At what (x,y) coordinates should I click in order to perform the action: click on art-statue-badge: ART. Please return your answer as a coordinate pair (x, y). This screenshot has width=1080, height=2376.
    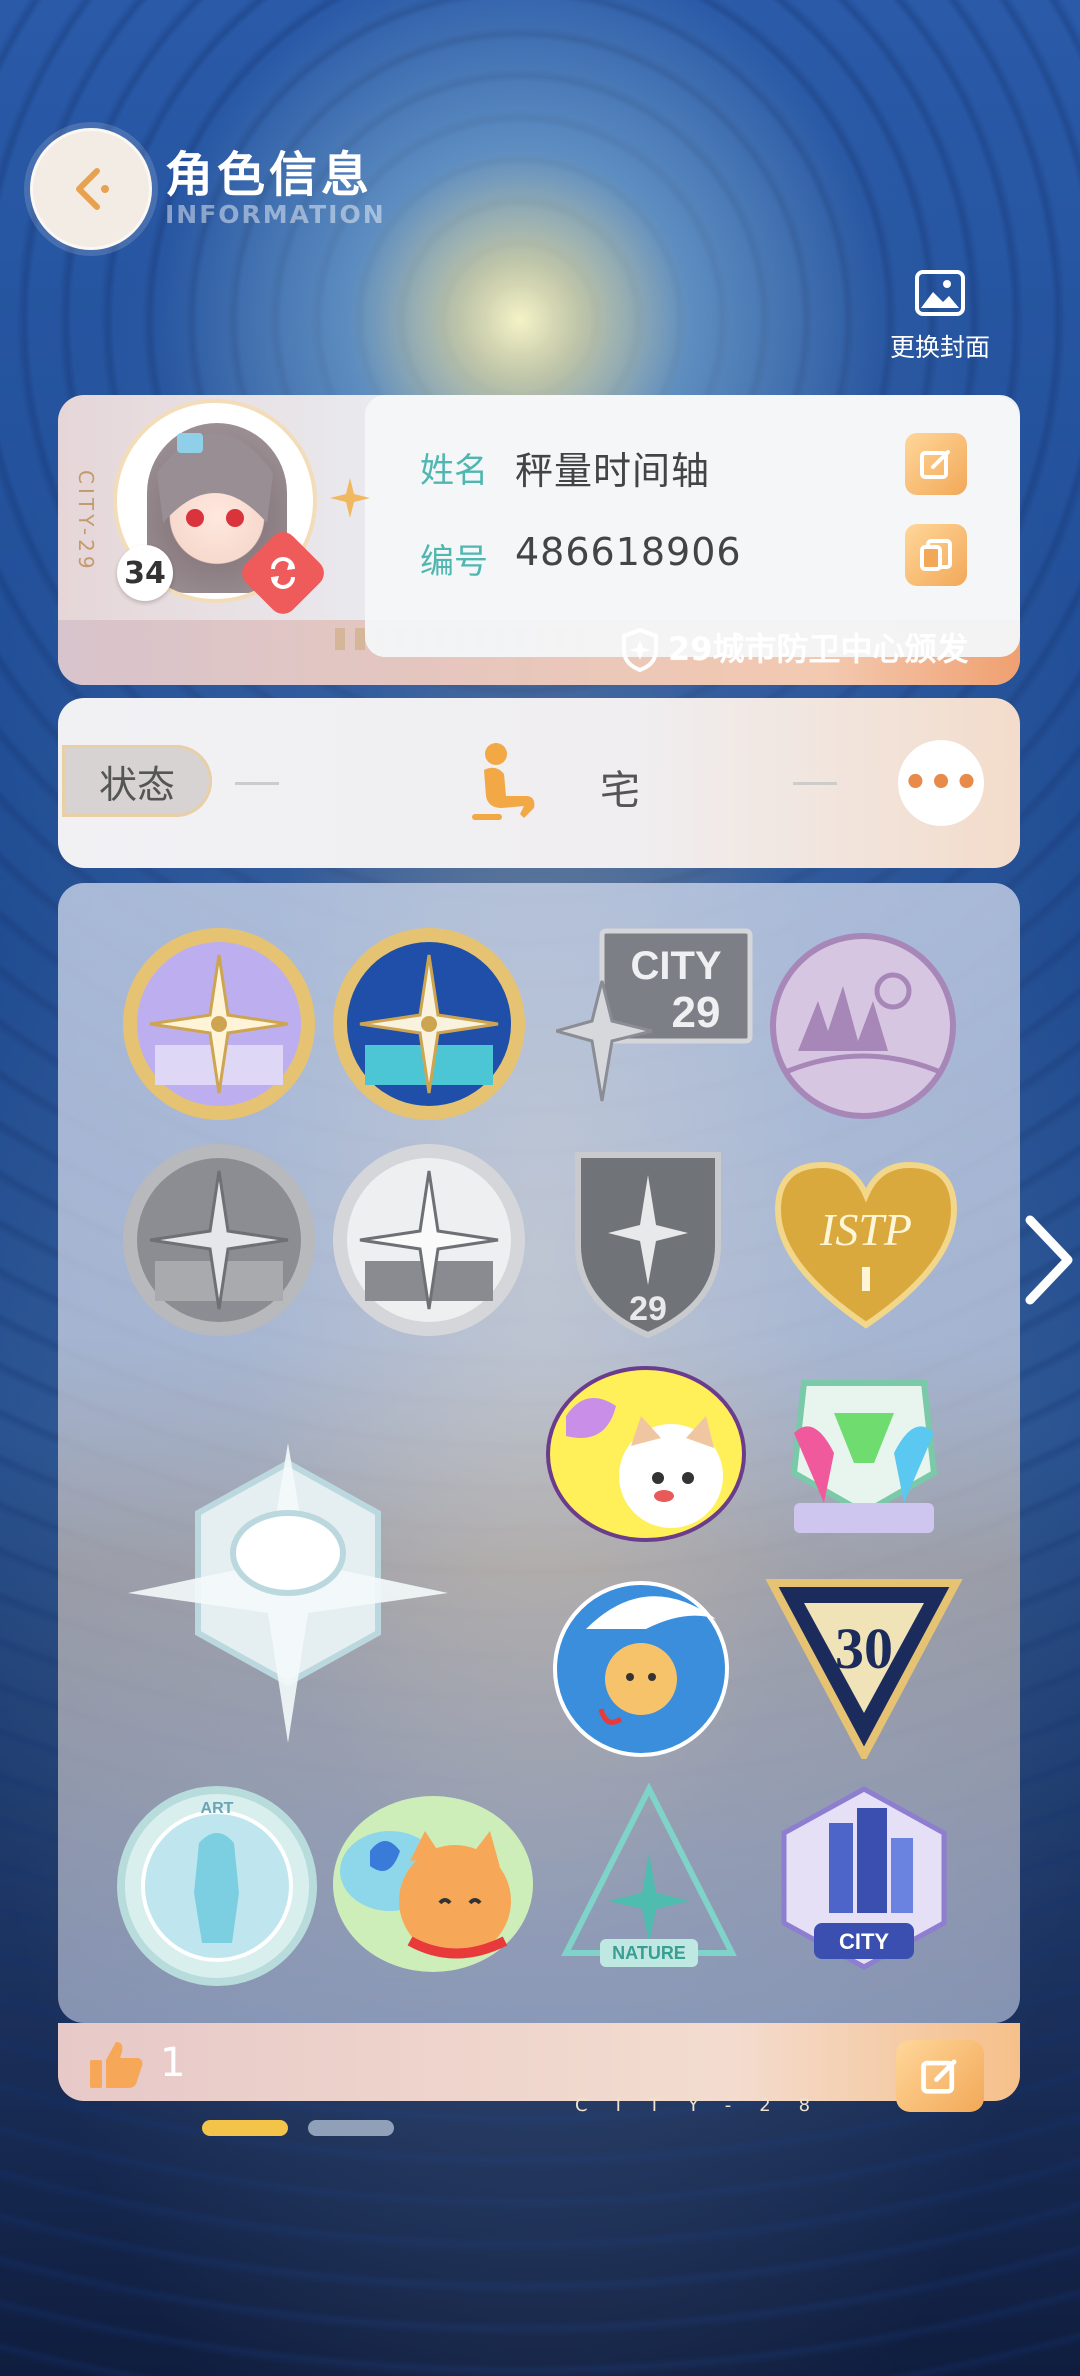
    Looking at the image, I should click on (217, 1886).